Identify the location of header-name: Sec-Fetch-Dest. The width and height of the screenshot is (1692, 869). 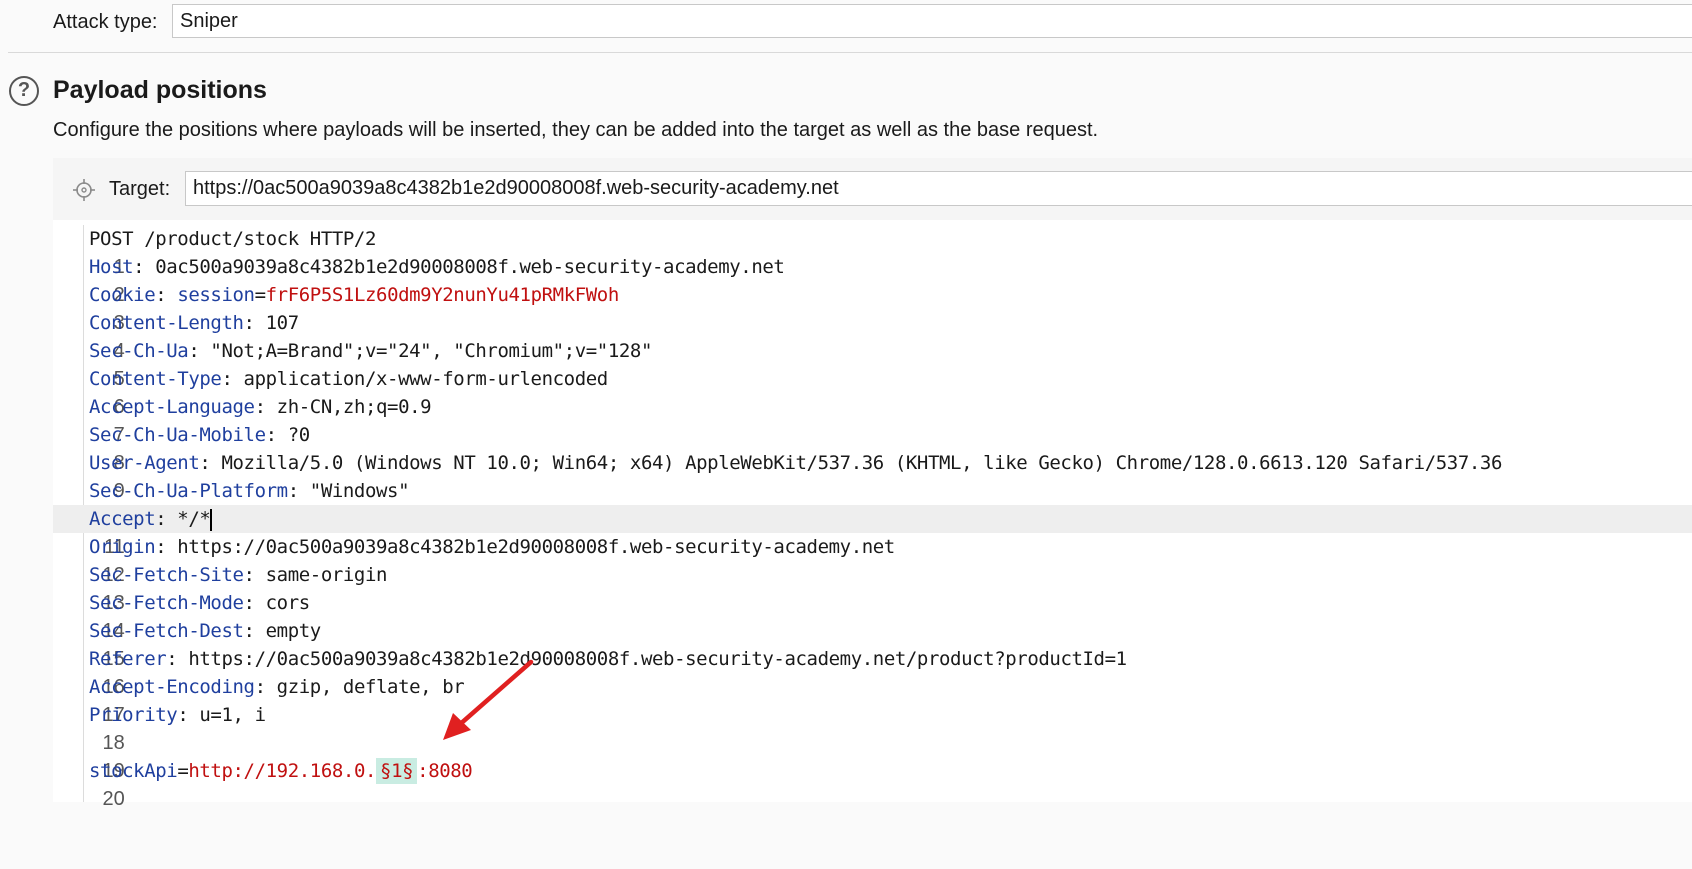
(166, 631).